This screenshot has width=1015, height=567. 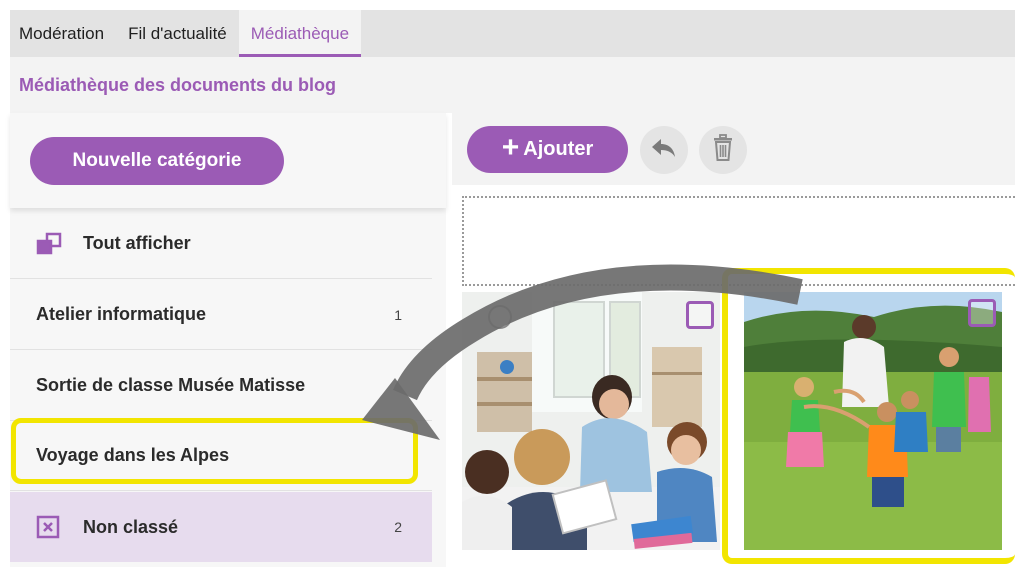 What do you see at coordinates (398, 314) in the screenshot?
I see `item-count: 1` at bounding box center [398, 314].